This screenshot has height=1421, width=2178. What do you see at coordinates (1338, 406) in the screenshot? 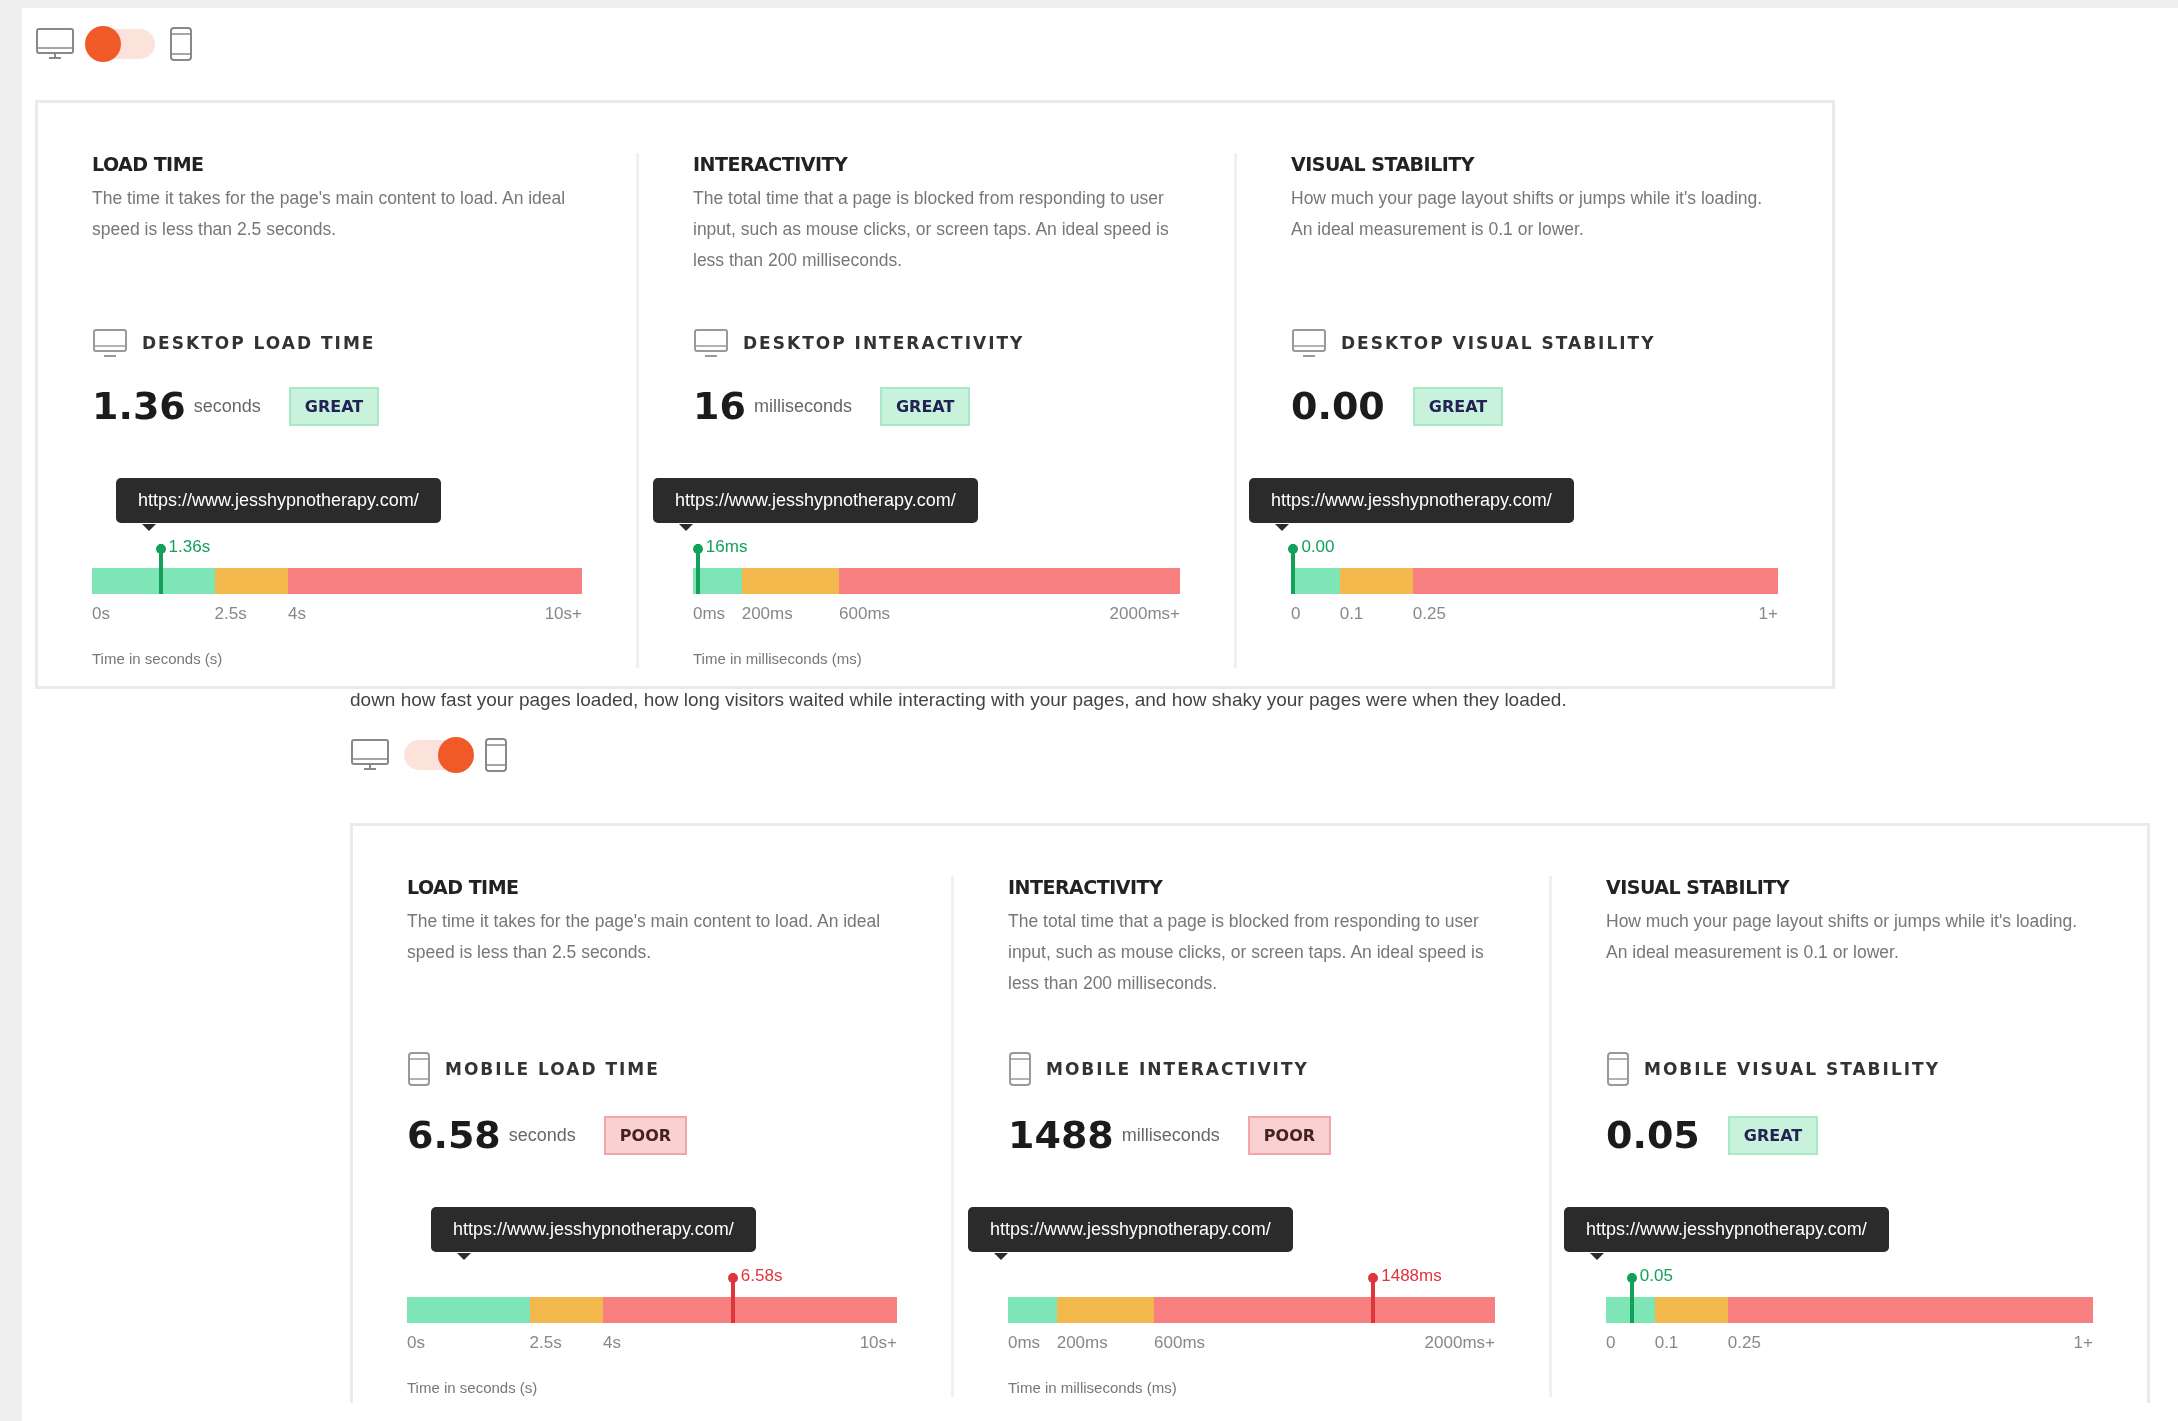
I see `metric-value: 0.00` at bounding box center [1338, 406].